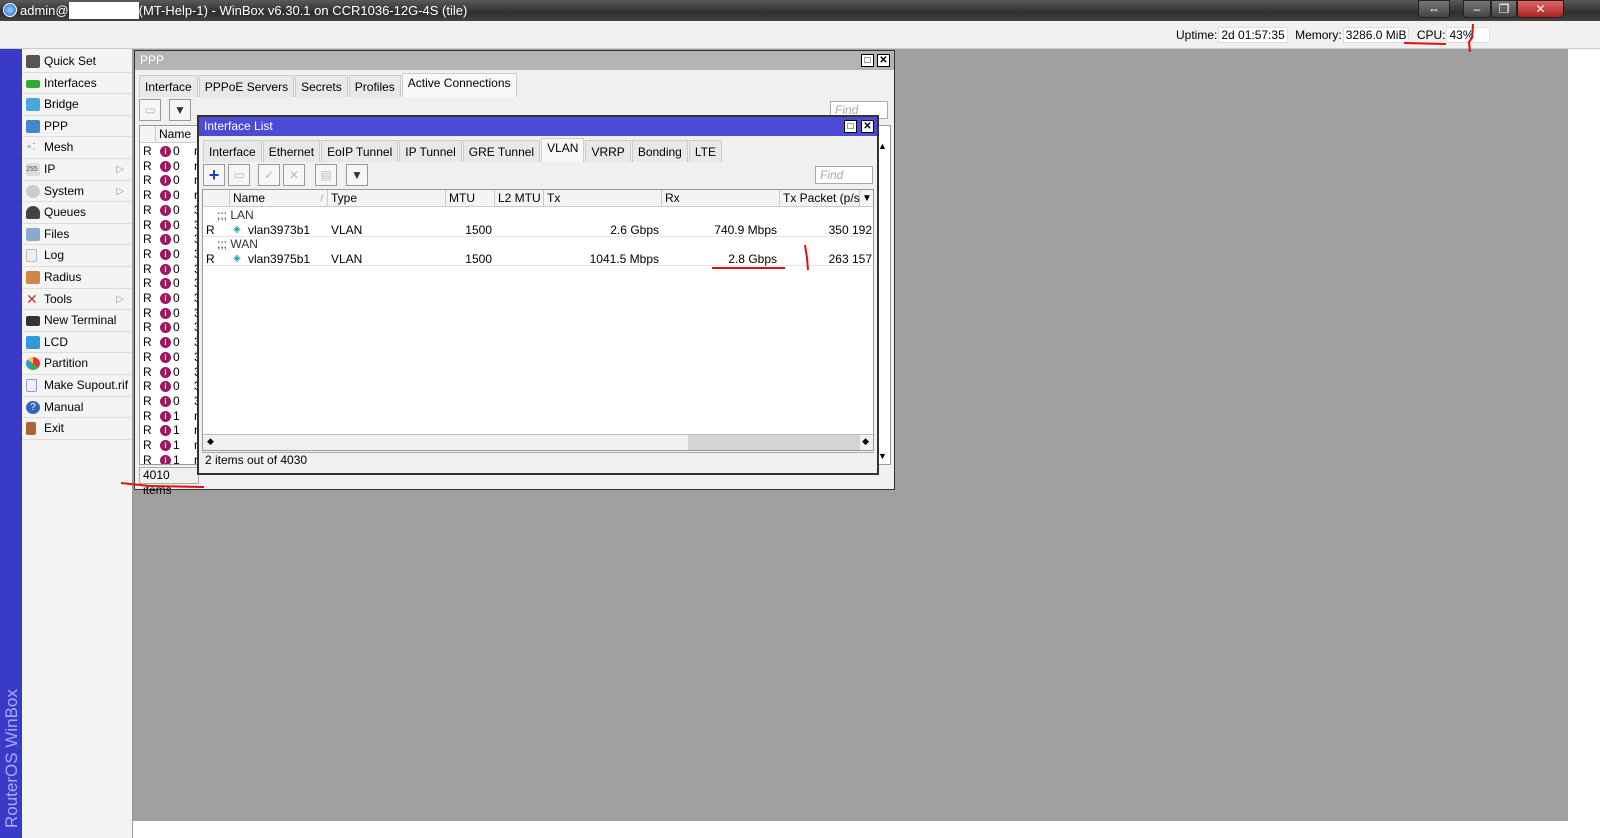  Describe the element at coordinates (294, 175) in the screenshot. I see `disable-button: ✕` at that location.